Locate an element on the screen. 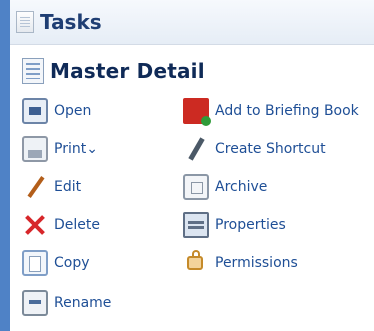  copy-icon is located at coordinates (35, 263).